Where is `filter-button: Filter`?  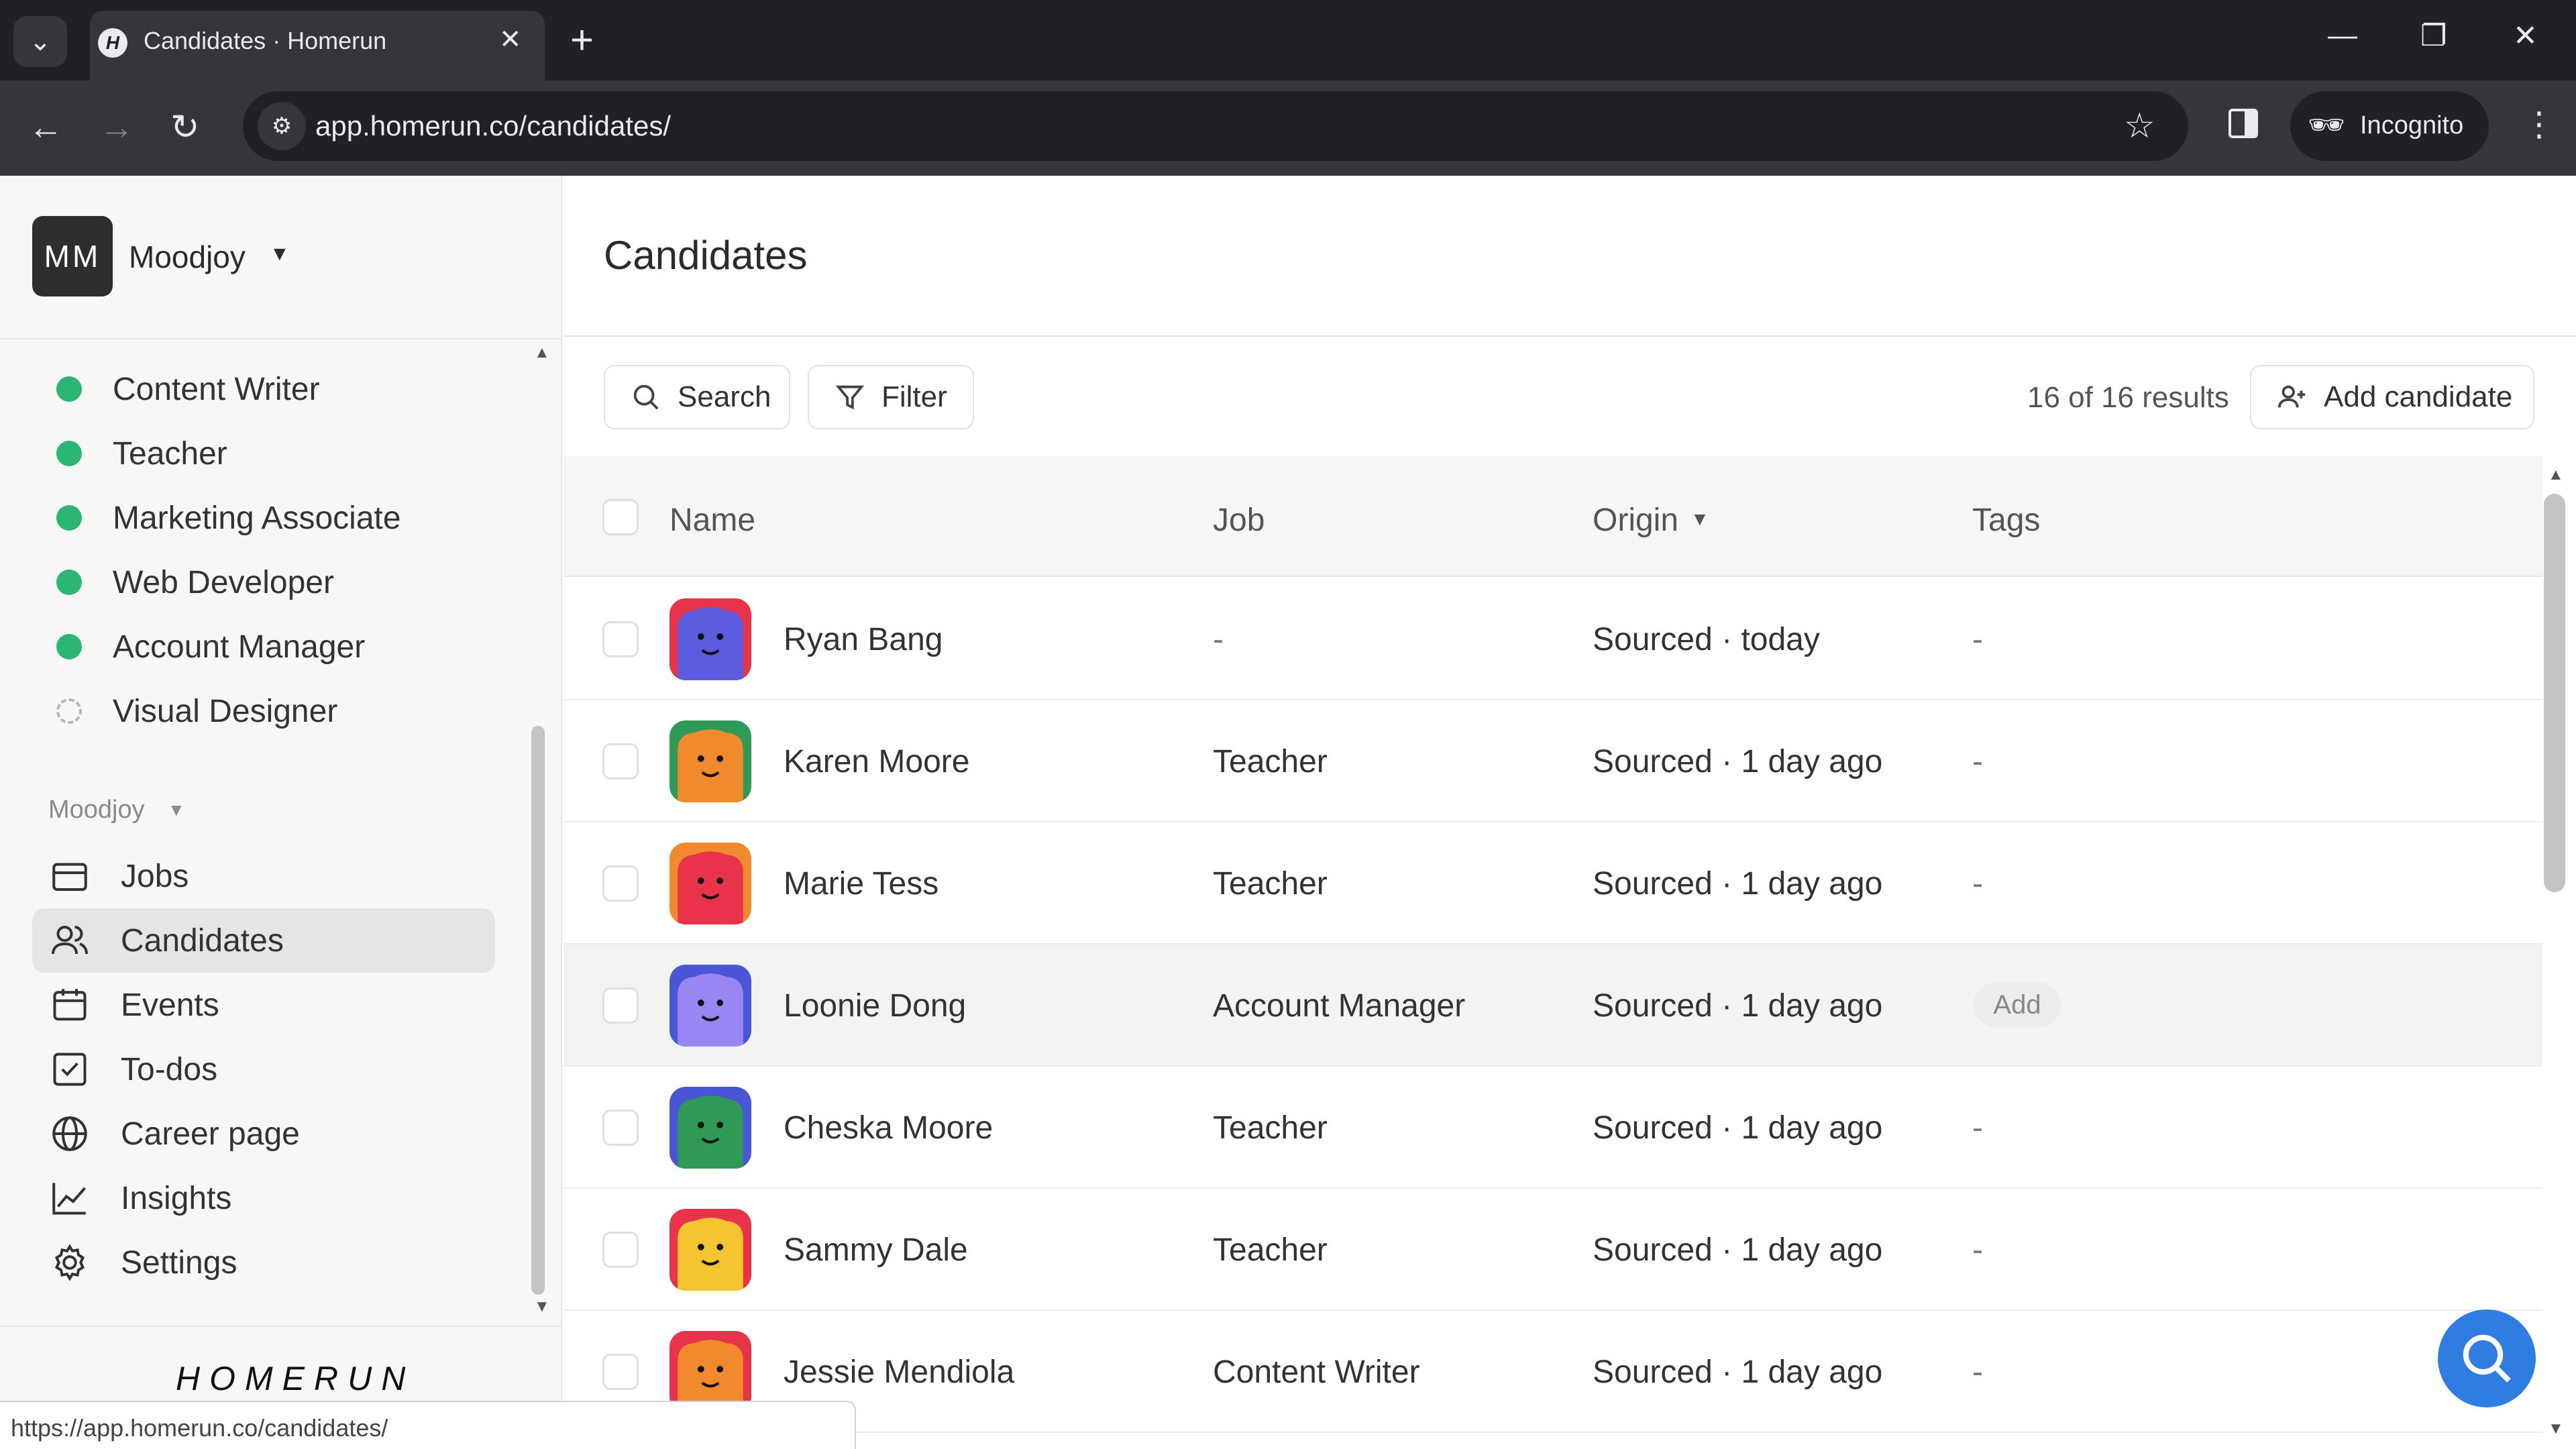 filter-button: Filter is located at coordinates (891, 397).